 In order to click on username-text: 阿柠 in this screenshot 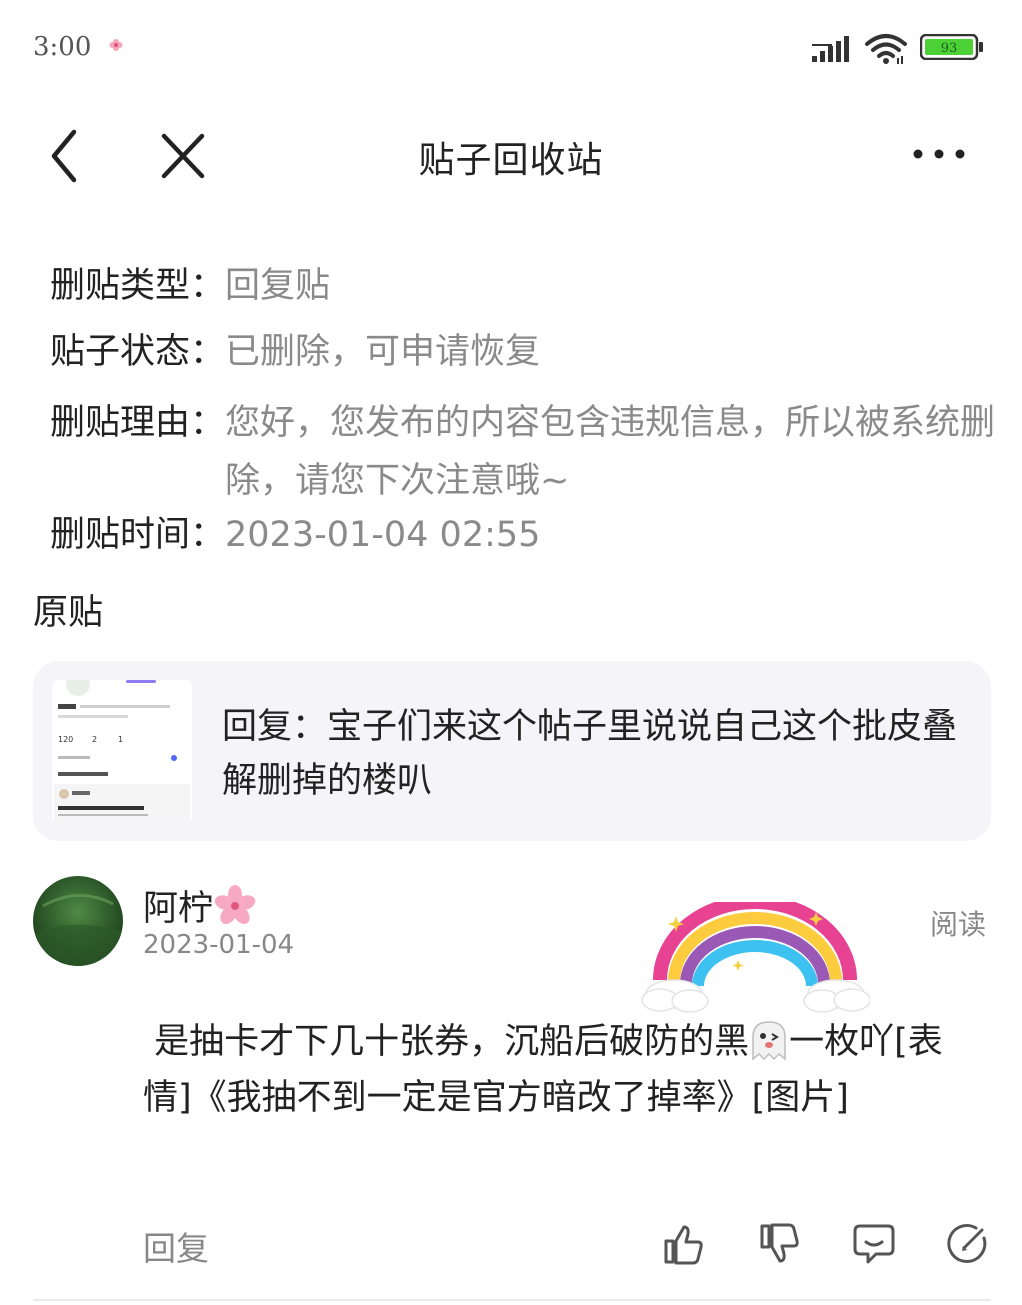, I will do `click(178, 909)`.